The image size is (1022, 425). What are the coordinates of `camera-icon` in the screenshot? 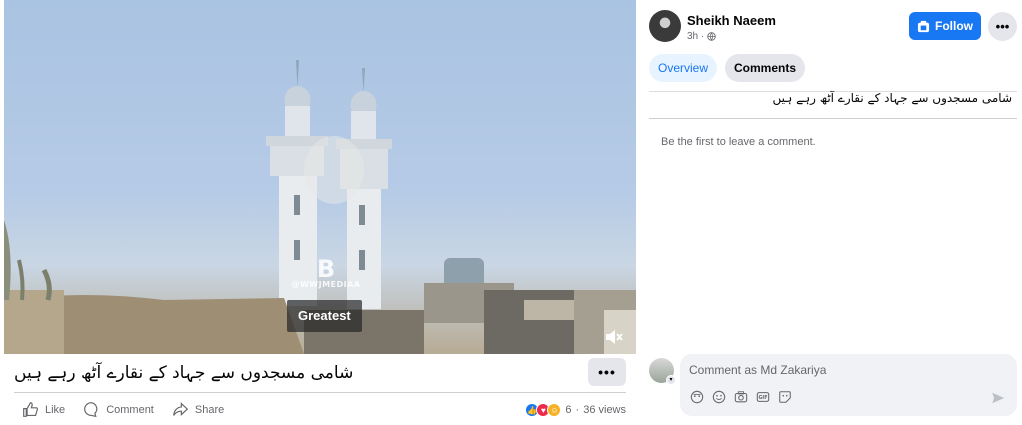 It's located at (741, 397).